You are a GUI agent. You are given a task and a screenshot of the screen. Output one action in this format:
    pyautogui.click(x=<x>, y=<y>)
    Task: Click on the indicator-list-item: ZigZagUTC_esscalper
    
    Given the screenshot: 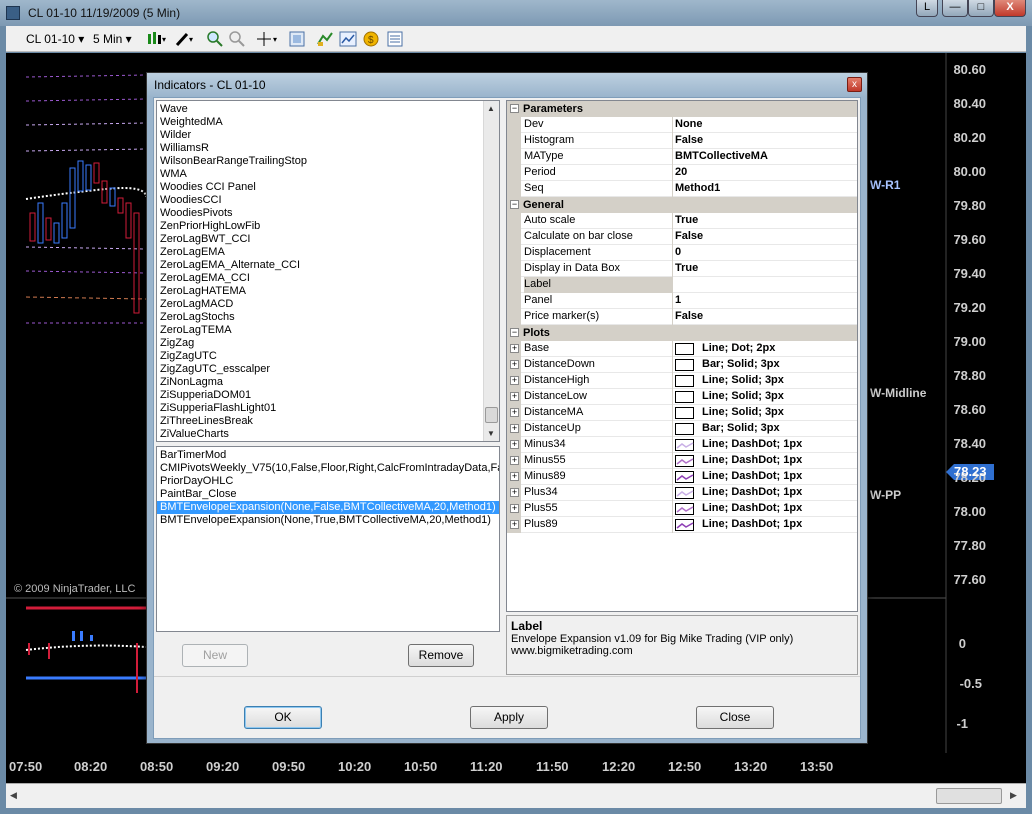 What is the action you would take?
    pyautogui.click(x=328, y=369)
    